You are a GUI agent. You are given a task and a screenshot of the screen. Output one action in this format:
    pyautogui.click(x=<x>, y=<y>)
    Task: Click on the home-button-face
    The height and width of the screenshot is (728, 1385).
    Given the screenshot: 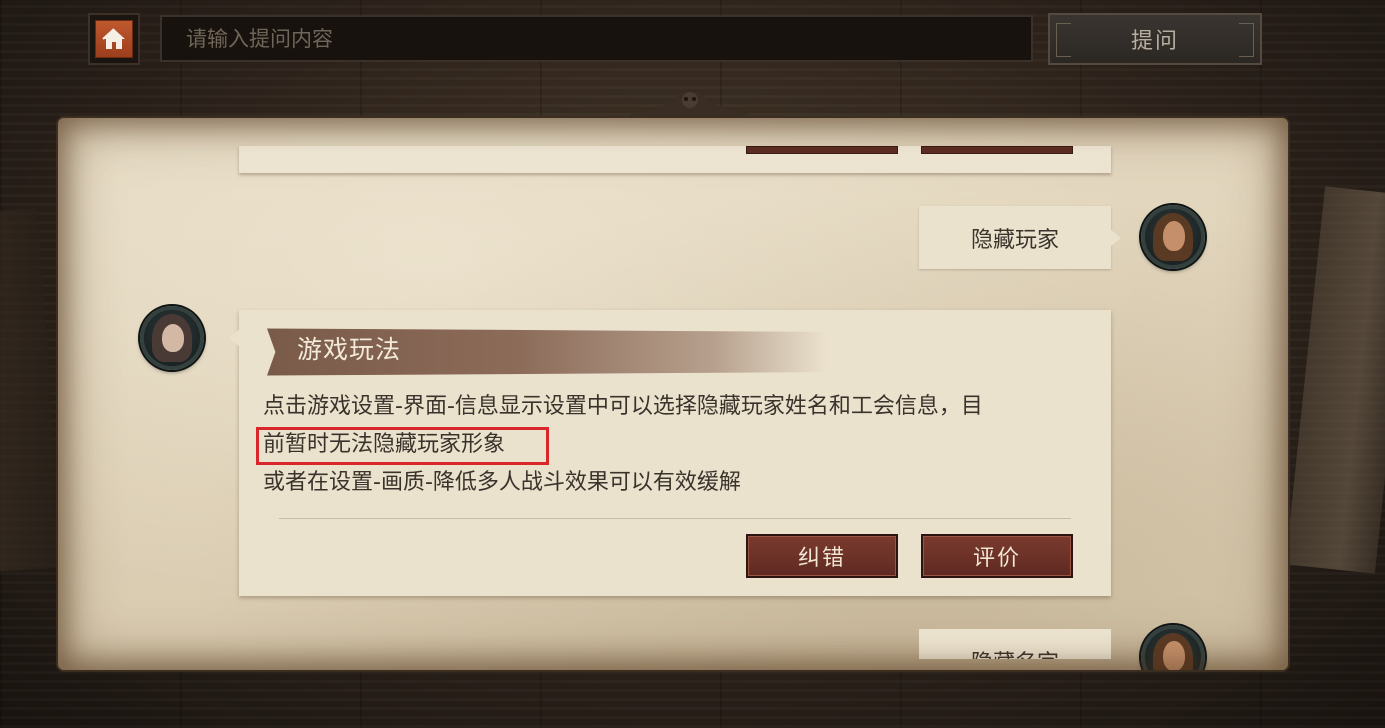 What is the action you would take?
    pyautogui.click(x=114, y=39)
    